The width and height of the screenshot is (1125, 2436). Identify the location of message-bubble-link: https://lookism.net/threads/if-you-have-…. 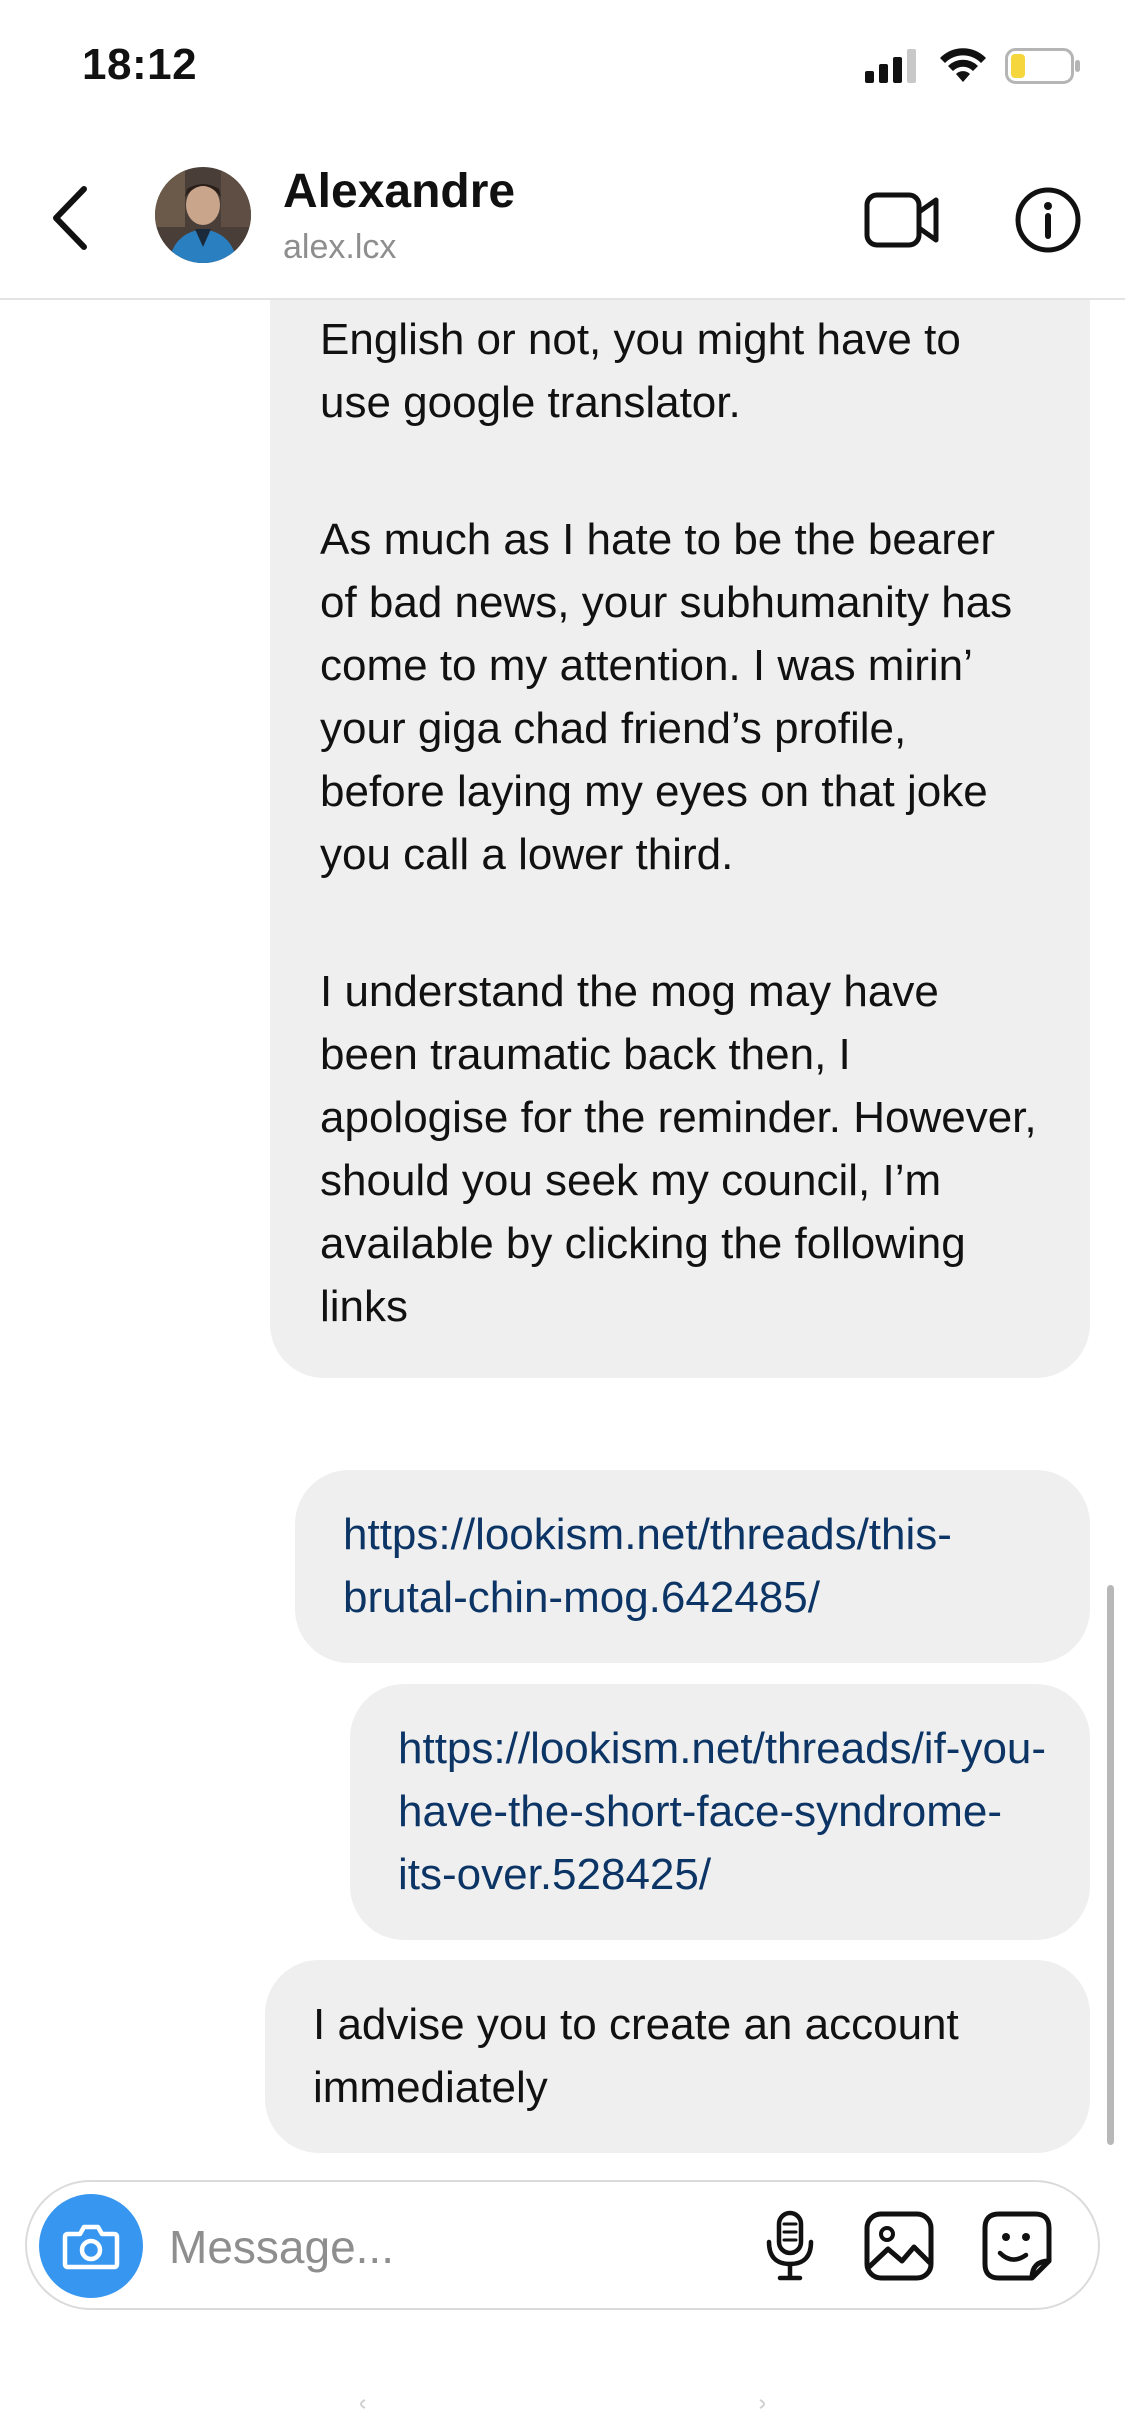
(720, 1812).